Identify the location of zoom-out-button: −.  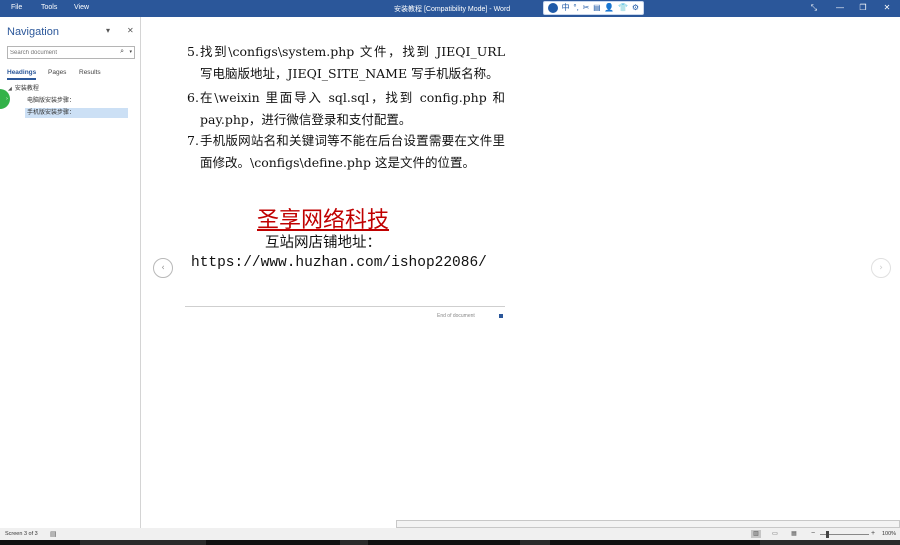
(813, 534).